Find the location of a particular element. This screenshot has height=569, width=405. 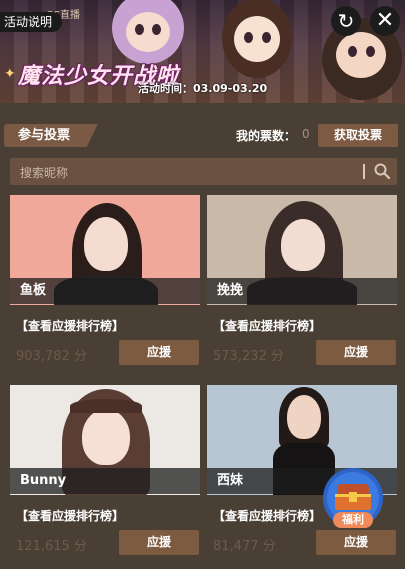

search-placeholder: 搜索昵称 is located at coordinates (44, 173).